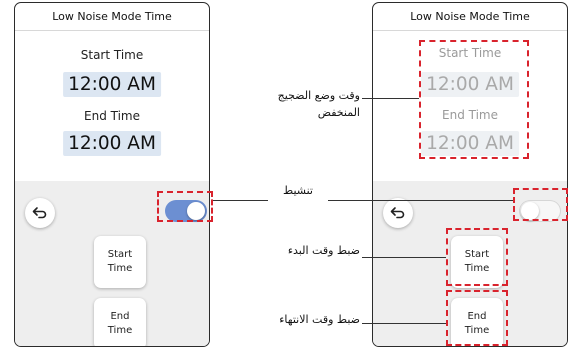 This screenshot has height=351, width=570. Describe the element at coordinates (477, 257) in the screenshot. I see `highlight-start-button` at that location.